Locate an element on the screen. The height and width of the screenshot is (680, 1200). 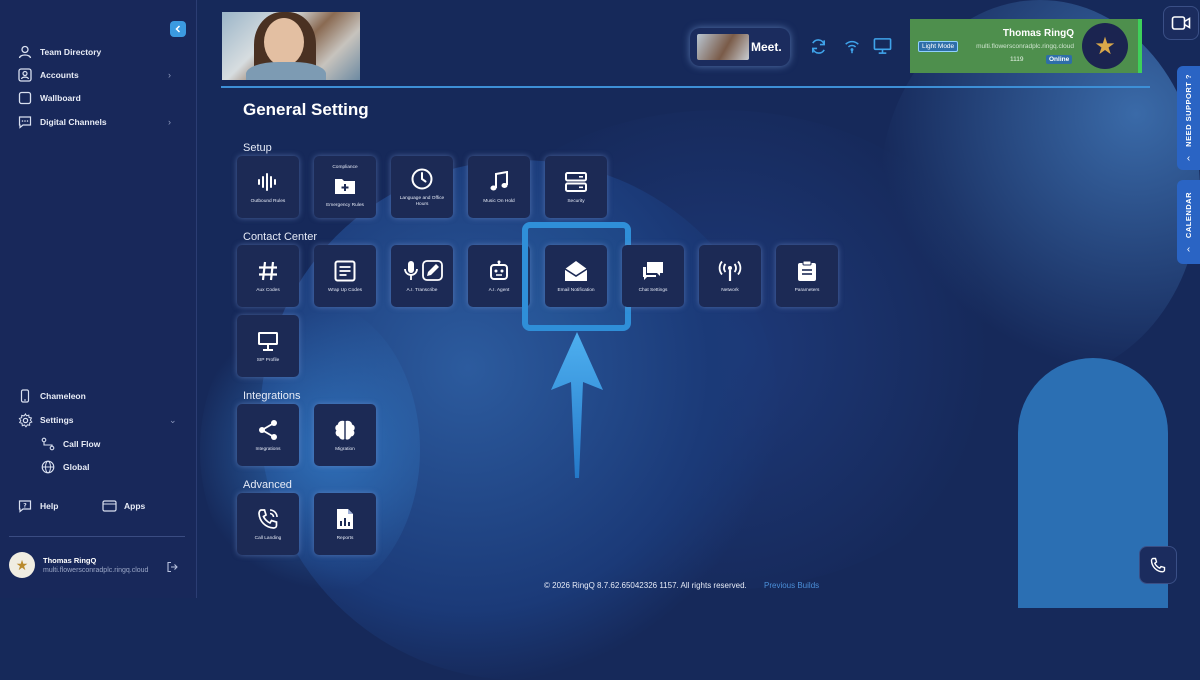
user-name: Thomas RingQ is located at coordinates (70, 560).